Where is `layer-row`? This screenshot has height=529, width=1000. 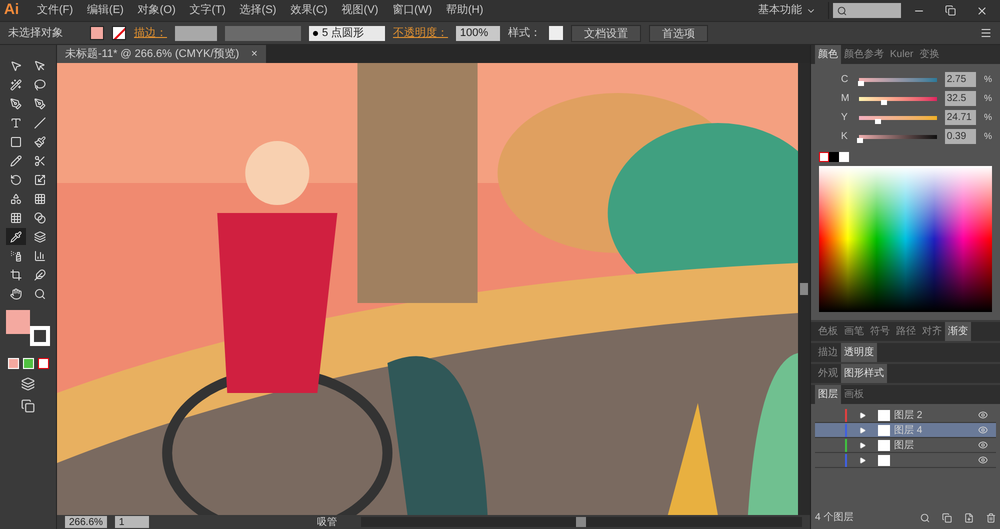
layer-row is located at coordinates (905, 460).